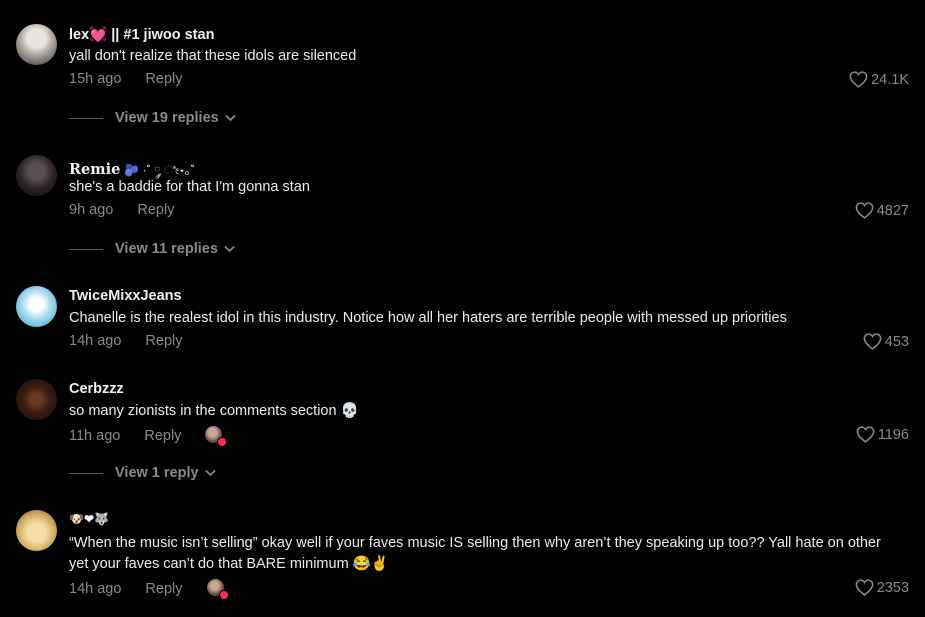  What do you see at coordinates (95, 169) in the screenshot?
I see `username-text: Remie` at bounding box center [95, 169].